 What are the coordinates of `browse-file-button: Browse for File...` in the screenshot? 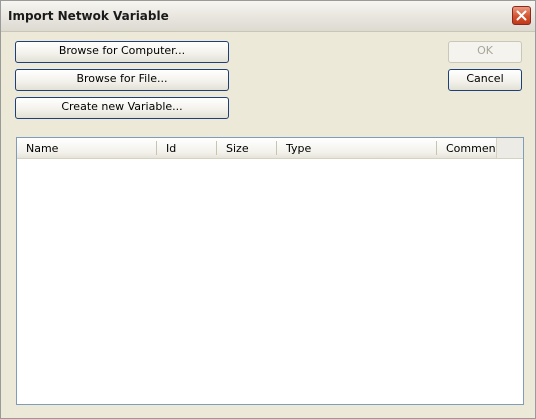 It's located at (122, 80).